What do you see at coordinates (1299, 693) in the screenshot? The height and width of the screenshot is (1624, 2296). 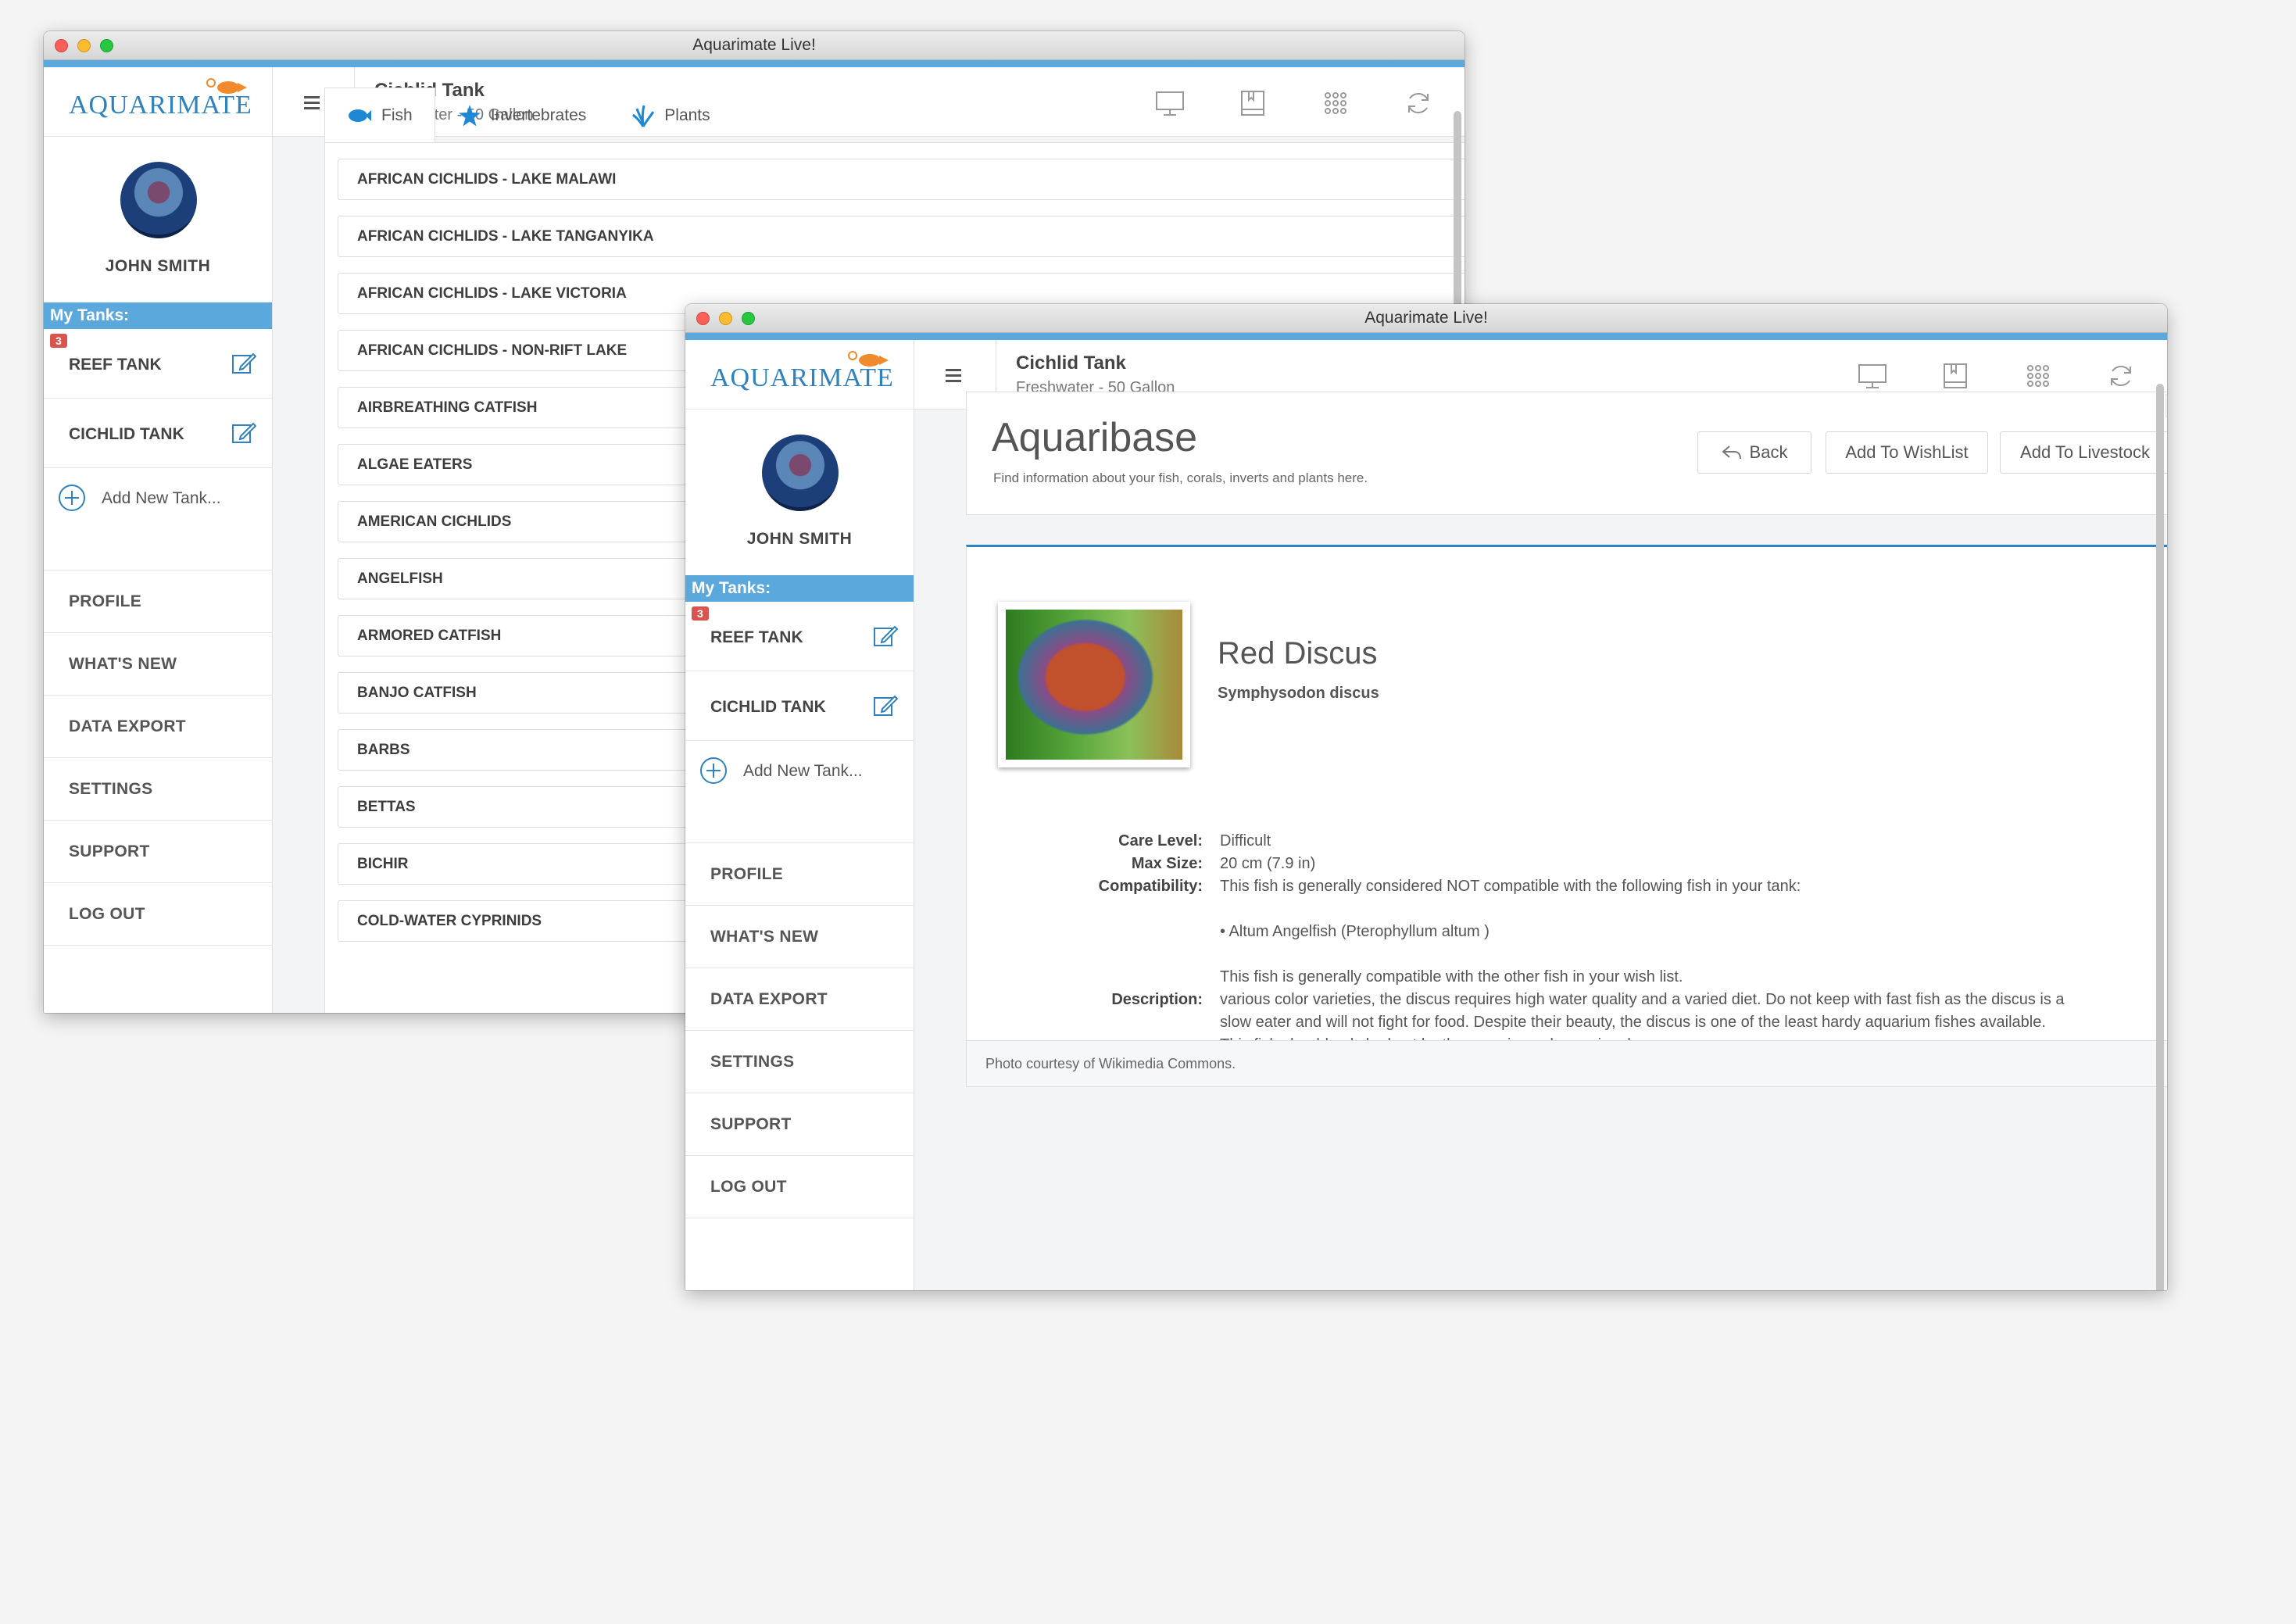 I see `species-scientific-name: Symphysodon discus` at bounding box center [1299, 693].